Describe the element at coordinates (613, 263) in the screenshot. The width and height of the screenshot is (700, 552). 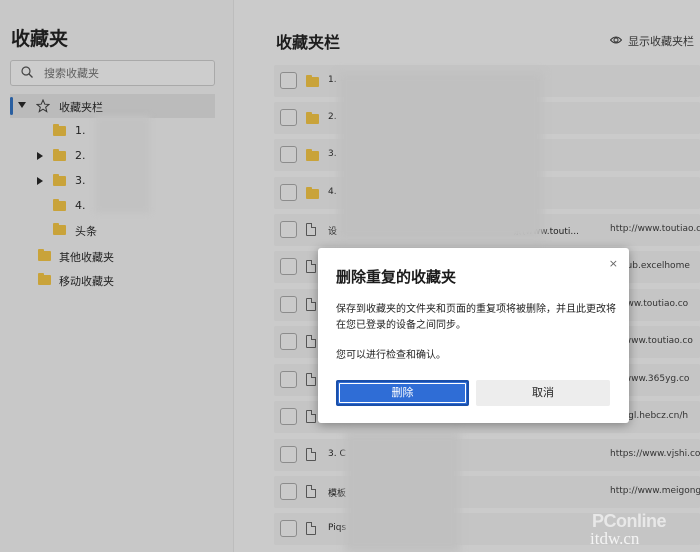
I see `close-icon: ×` at that location.